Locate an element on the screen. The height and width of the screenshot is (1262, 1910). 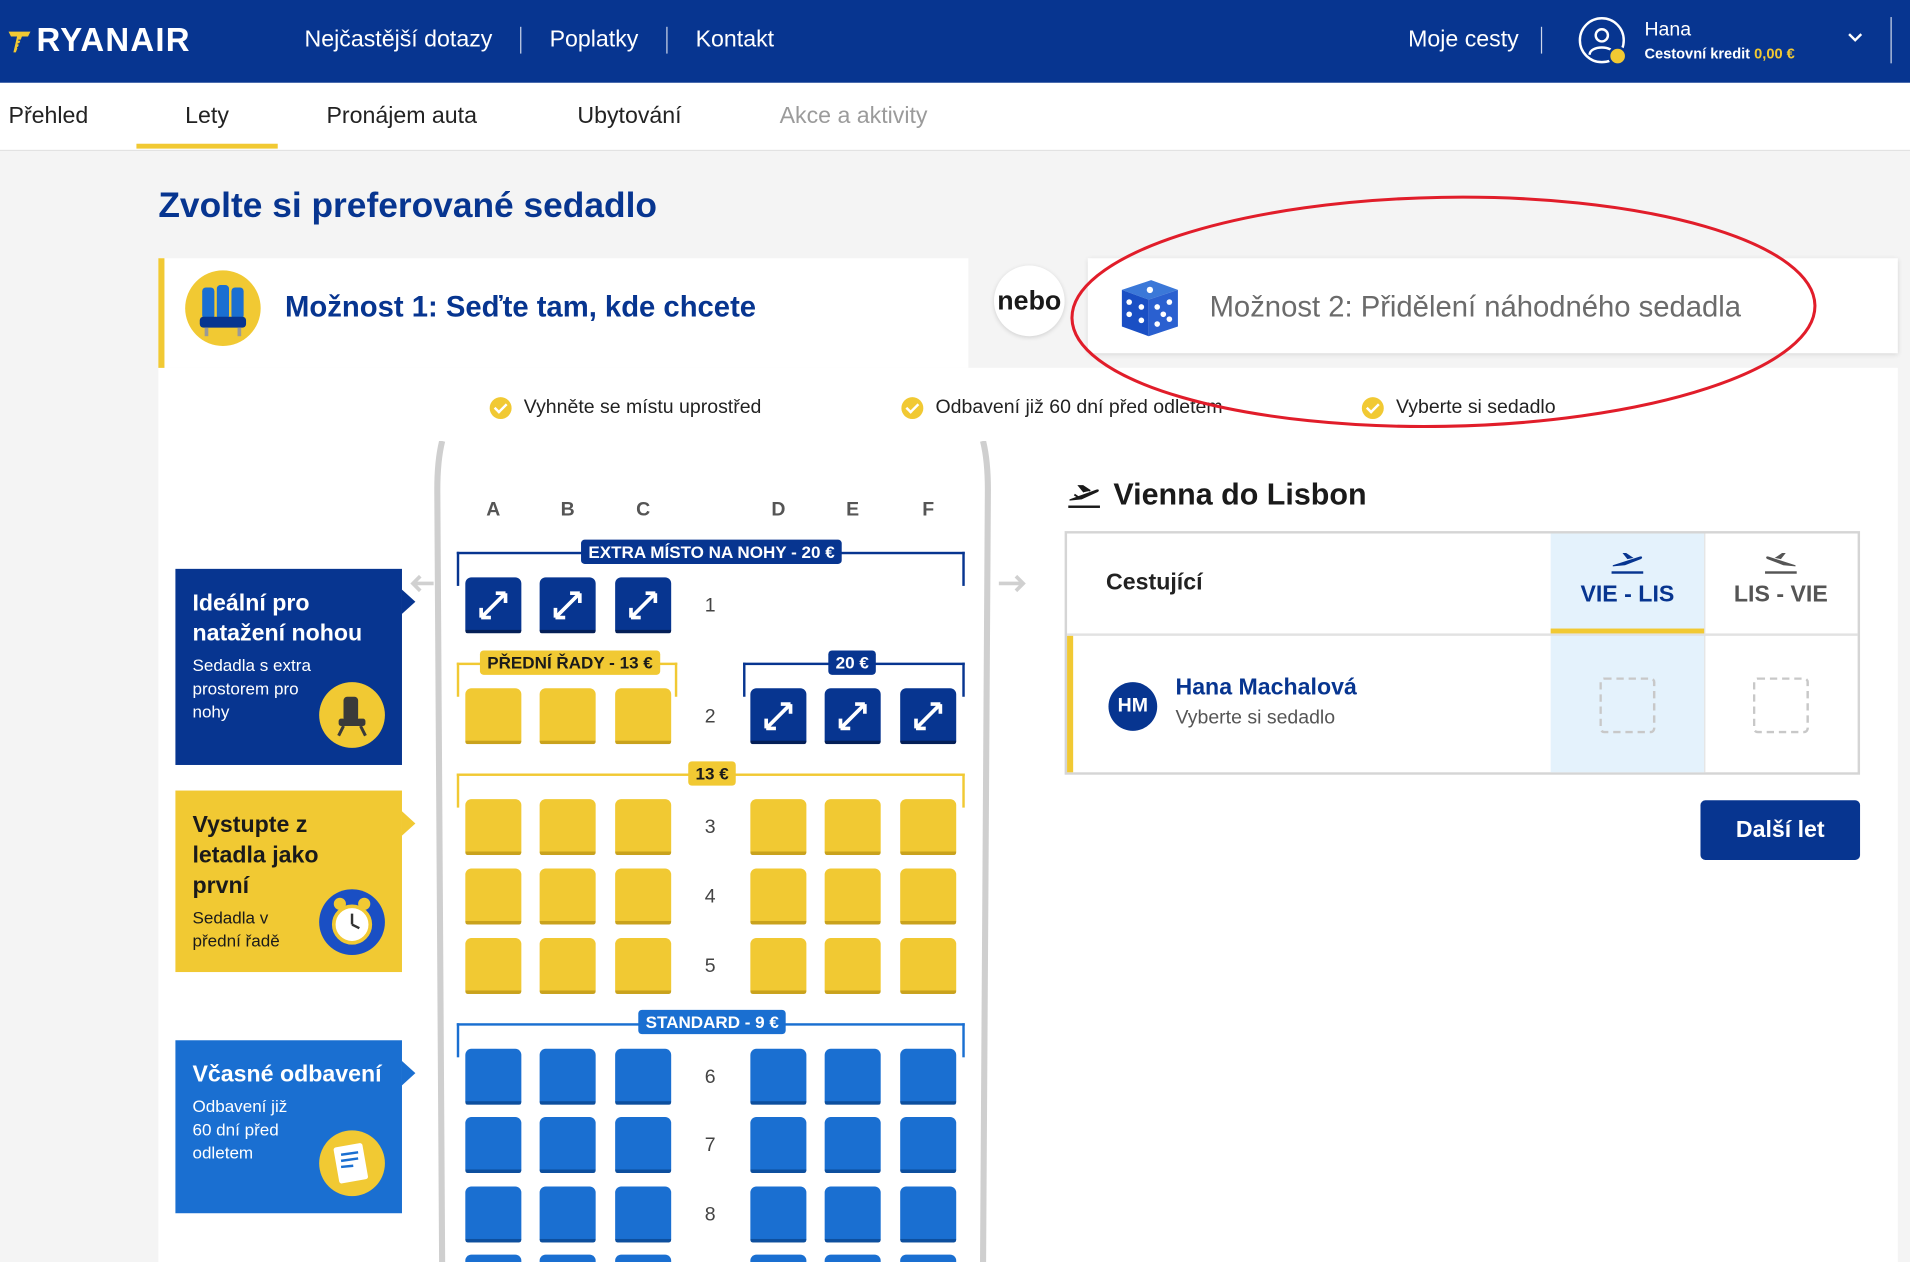
seat-2b is located at coordinates (567, 716).